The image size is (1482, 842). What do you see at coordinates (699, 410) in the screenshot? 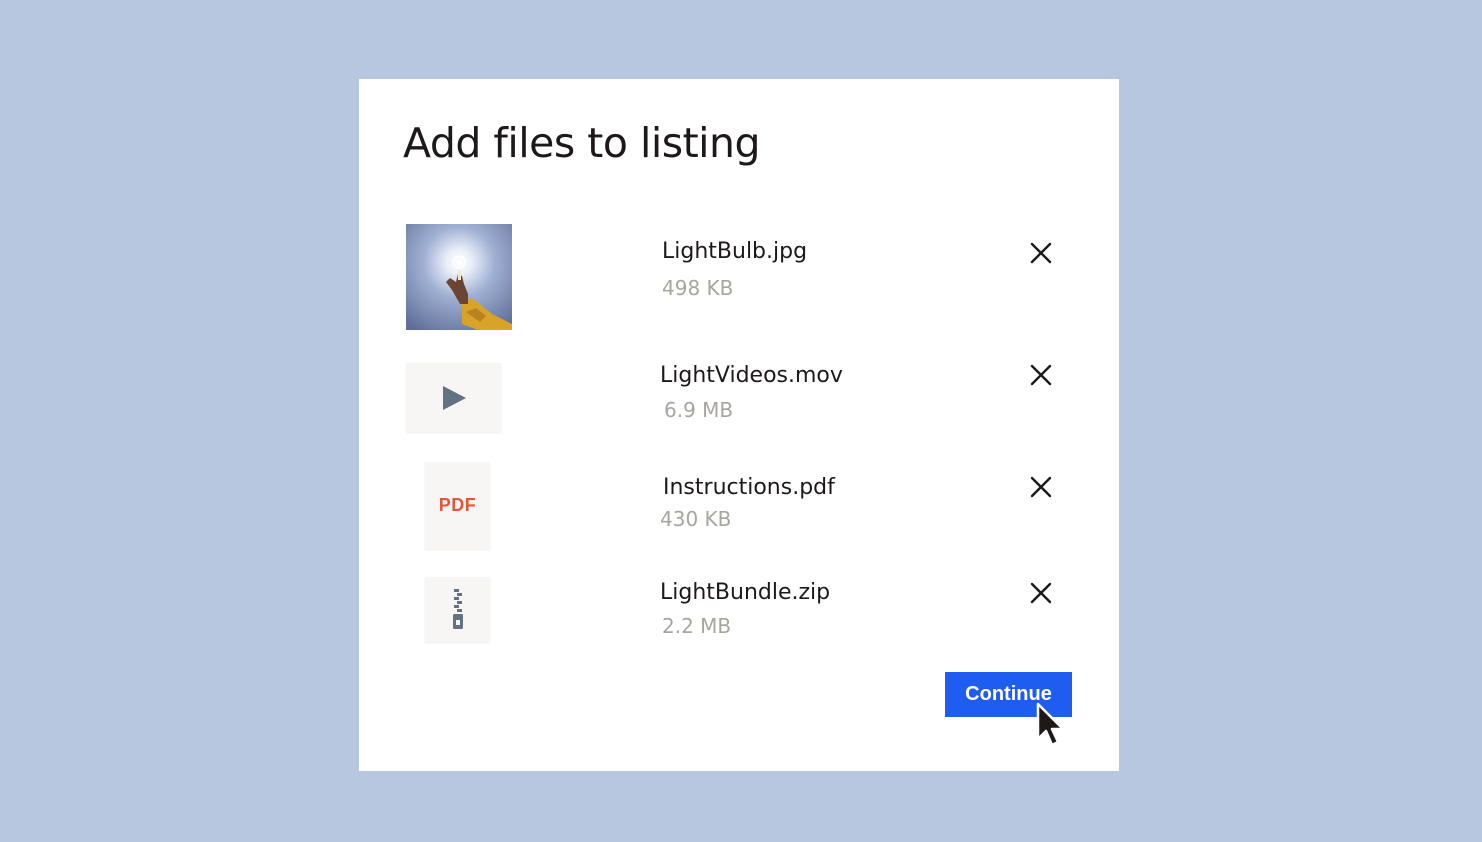
I see `file-size: 6.9 MB` at bounding box center [699, 410].